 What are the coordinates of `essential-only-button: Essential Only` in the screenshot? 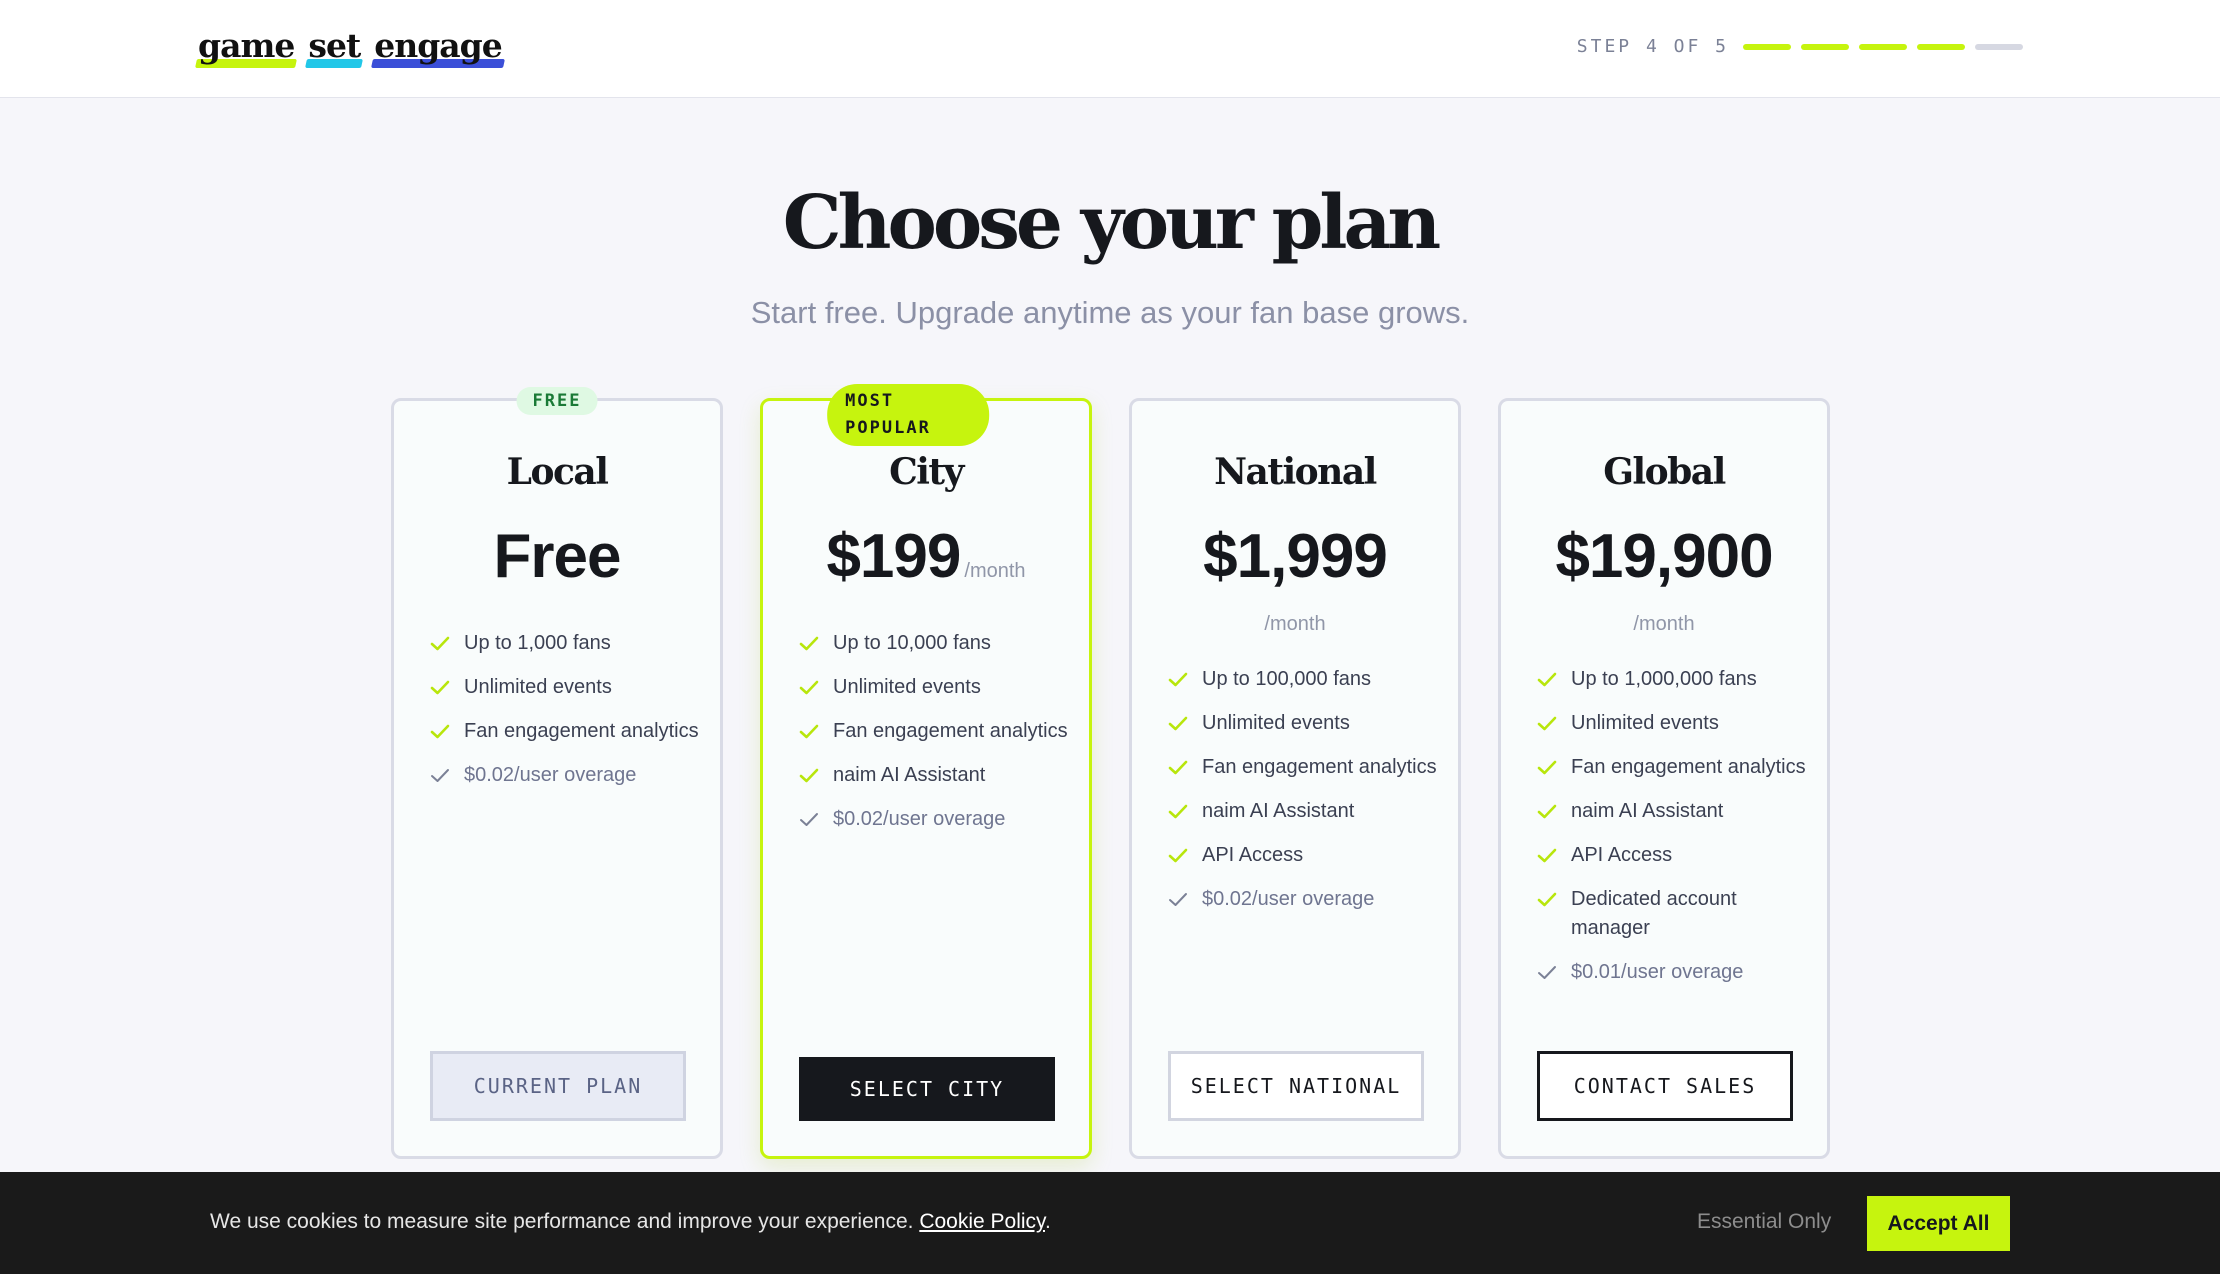 It's located at (1764, 1222).